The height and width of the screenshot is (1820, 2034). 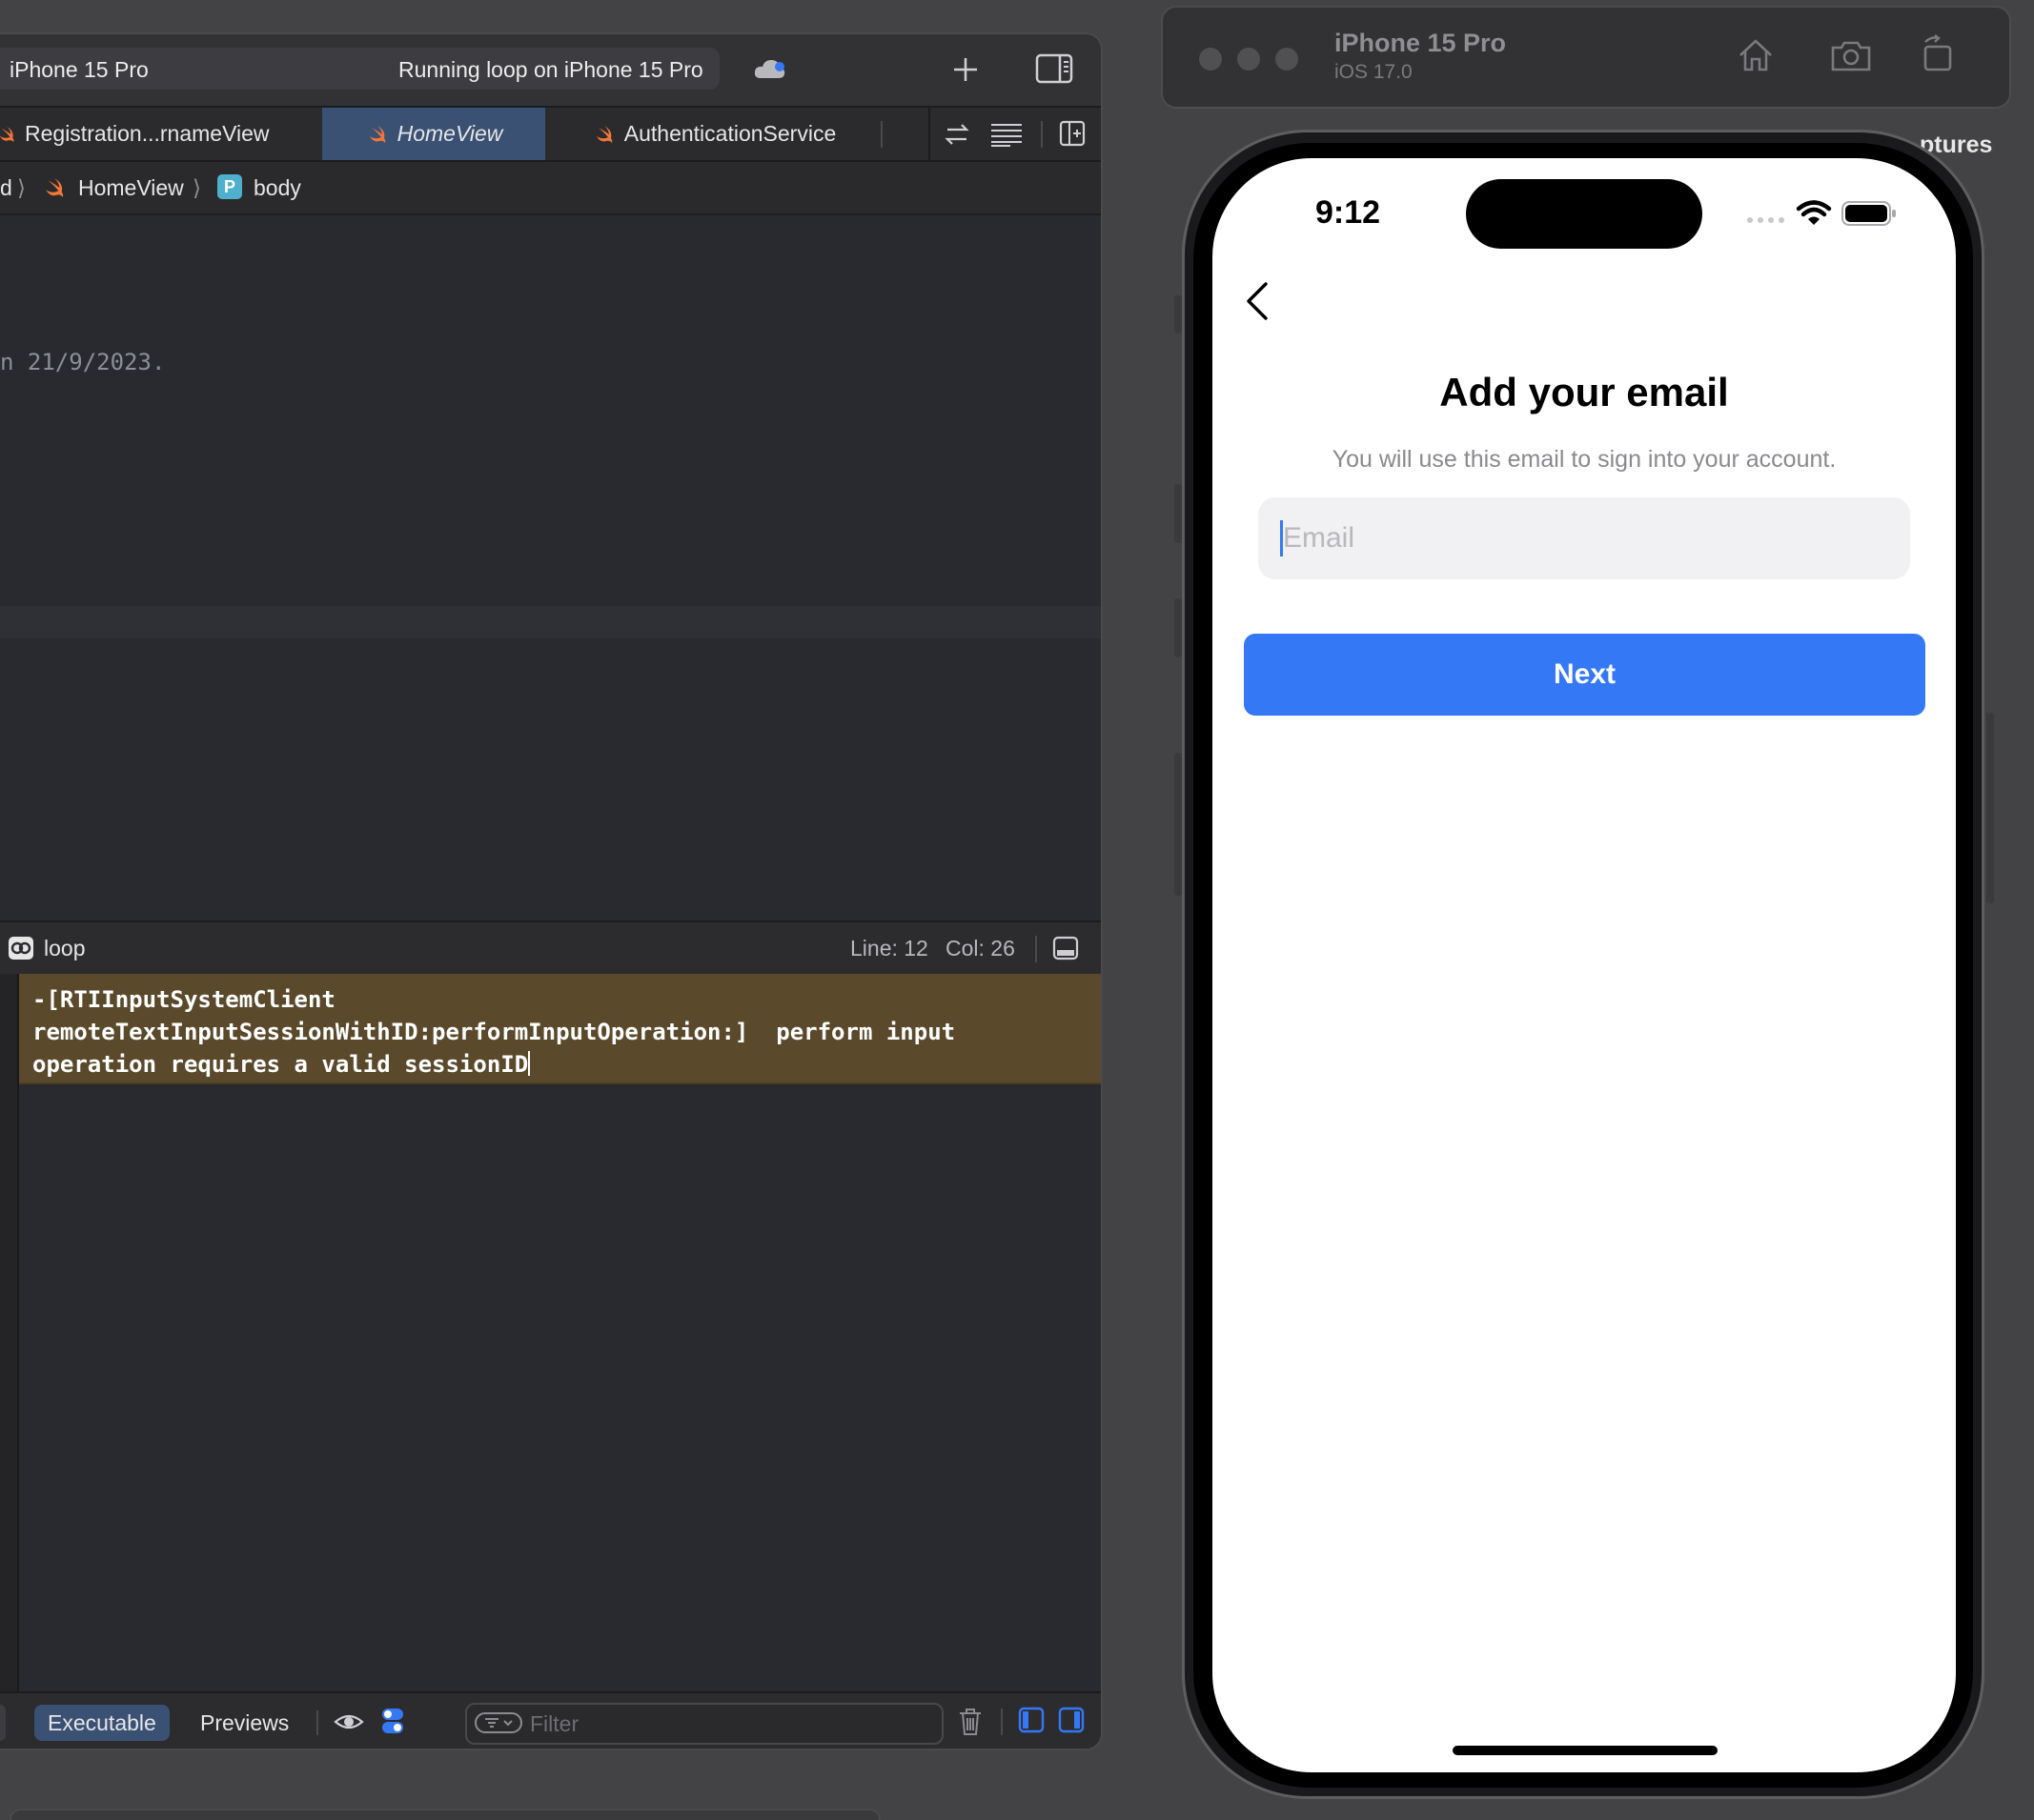 What do you see at coordinates (1257, 301) in the screenshot?
I see `back-chevron-icon` at bounding box center [1257, 301].